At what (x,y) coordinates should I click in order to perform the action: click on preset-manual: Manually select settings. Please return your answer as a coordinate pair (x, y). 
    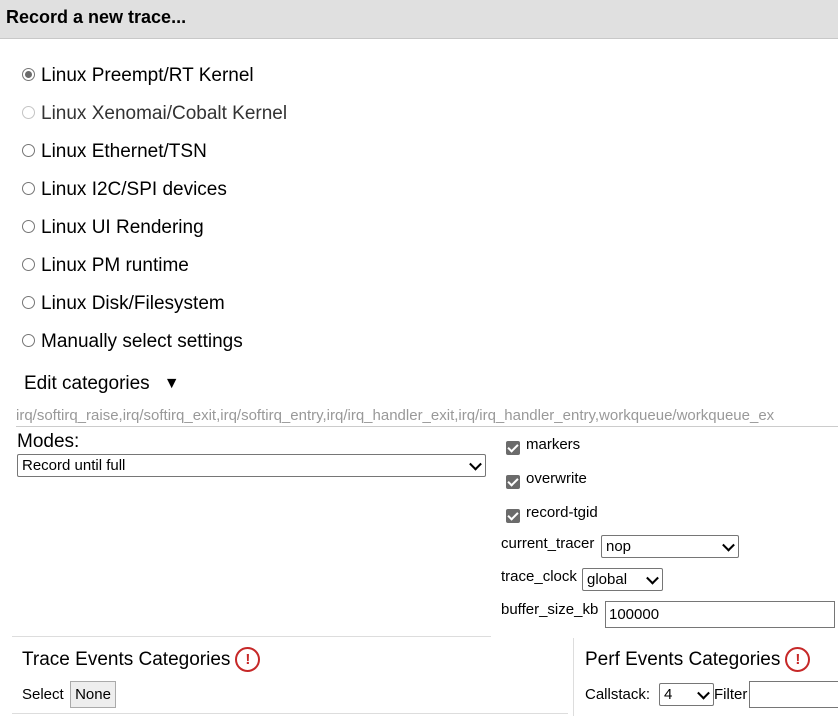
    Looking at the image, I should click on (132, 342).